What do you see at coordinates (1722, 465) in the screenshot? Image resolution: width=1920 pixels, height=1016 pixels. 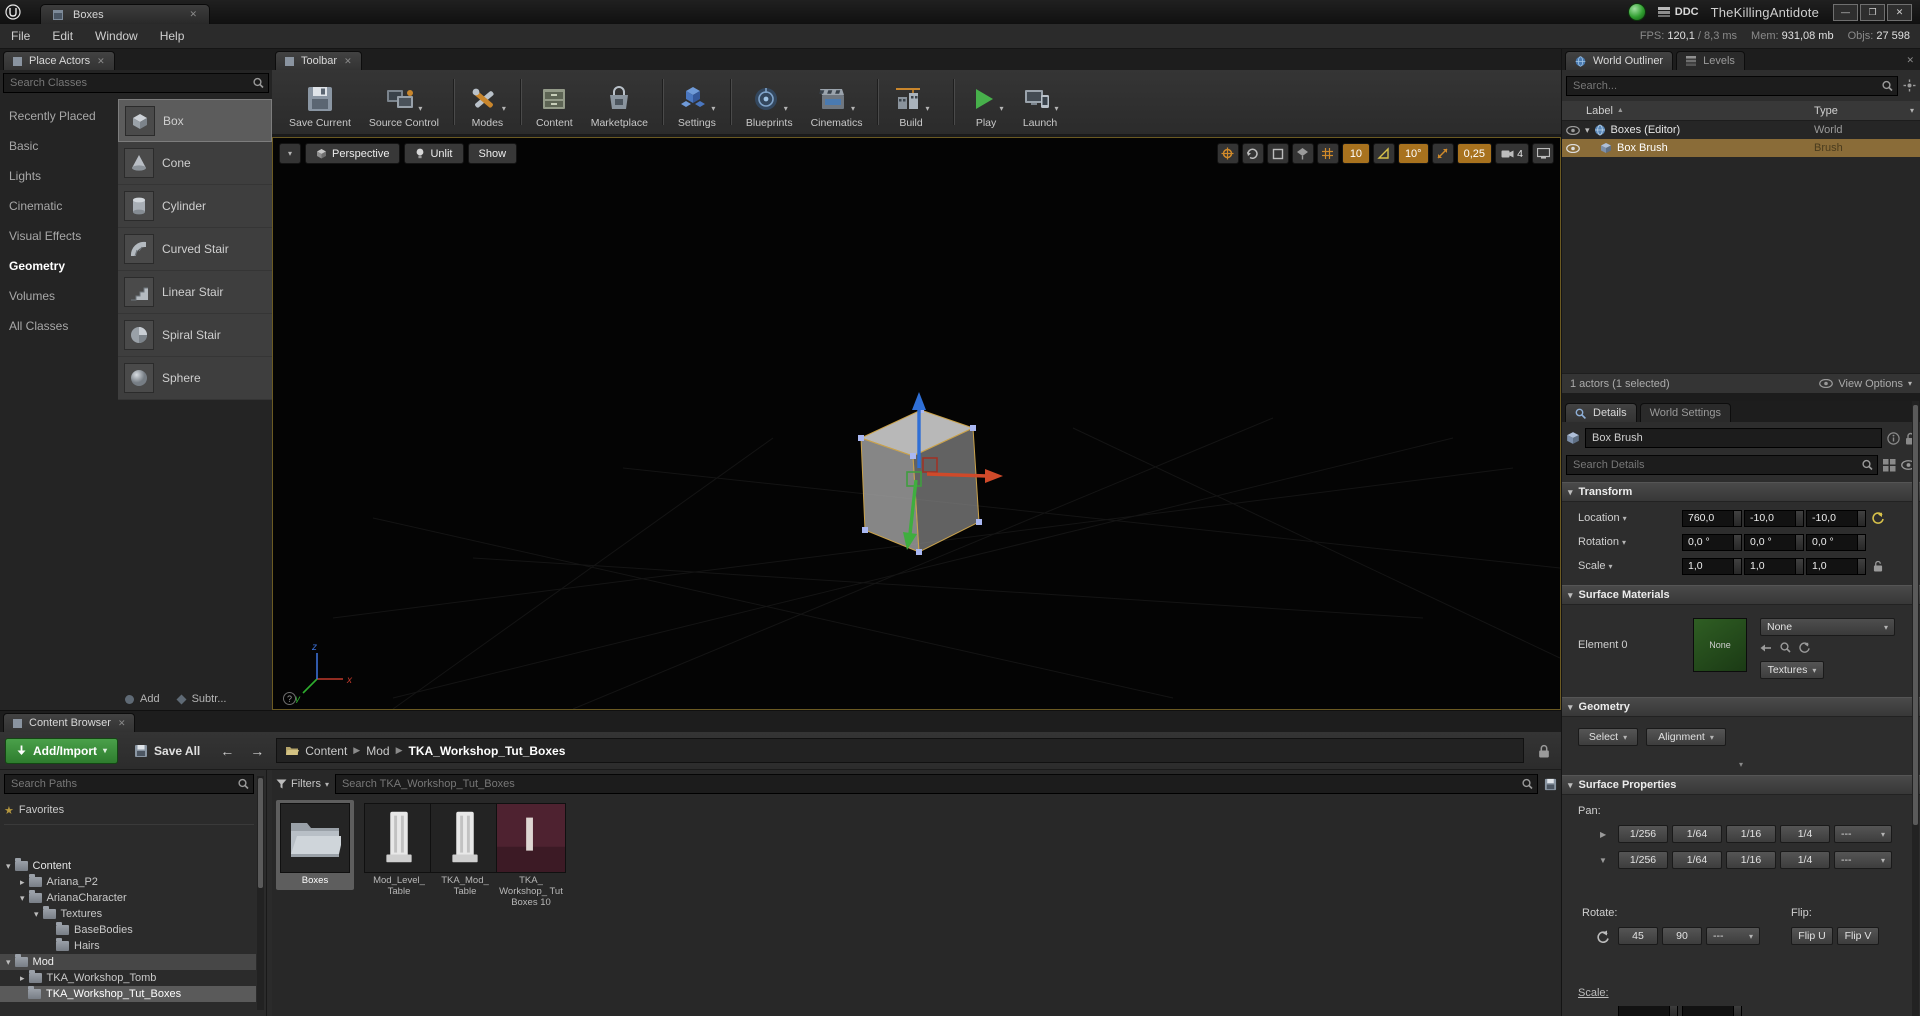 I see `details-search-input` at bounding box center [1722, 465].